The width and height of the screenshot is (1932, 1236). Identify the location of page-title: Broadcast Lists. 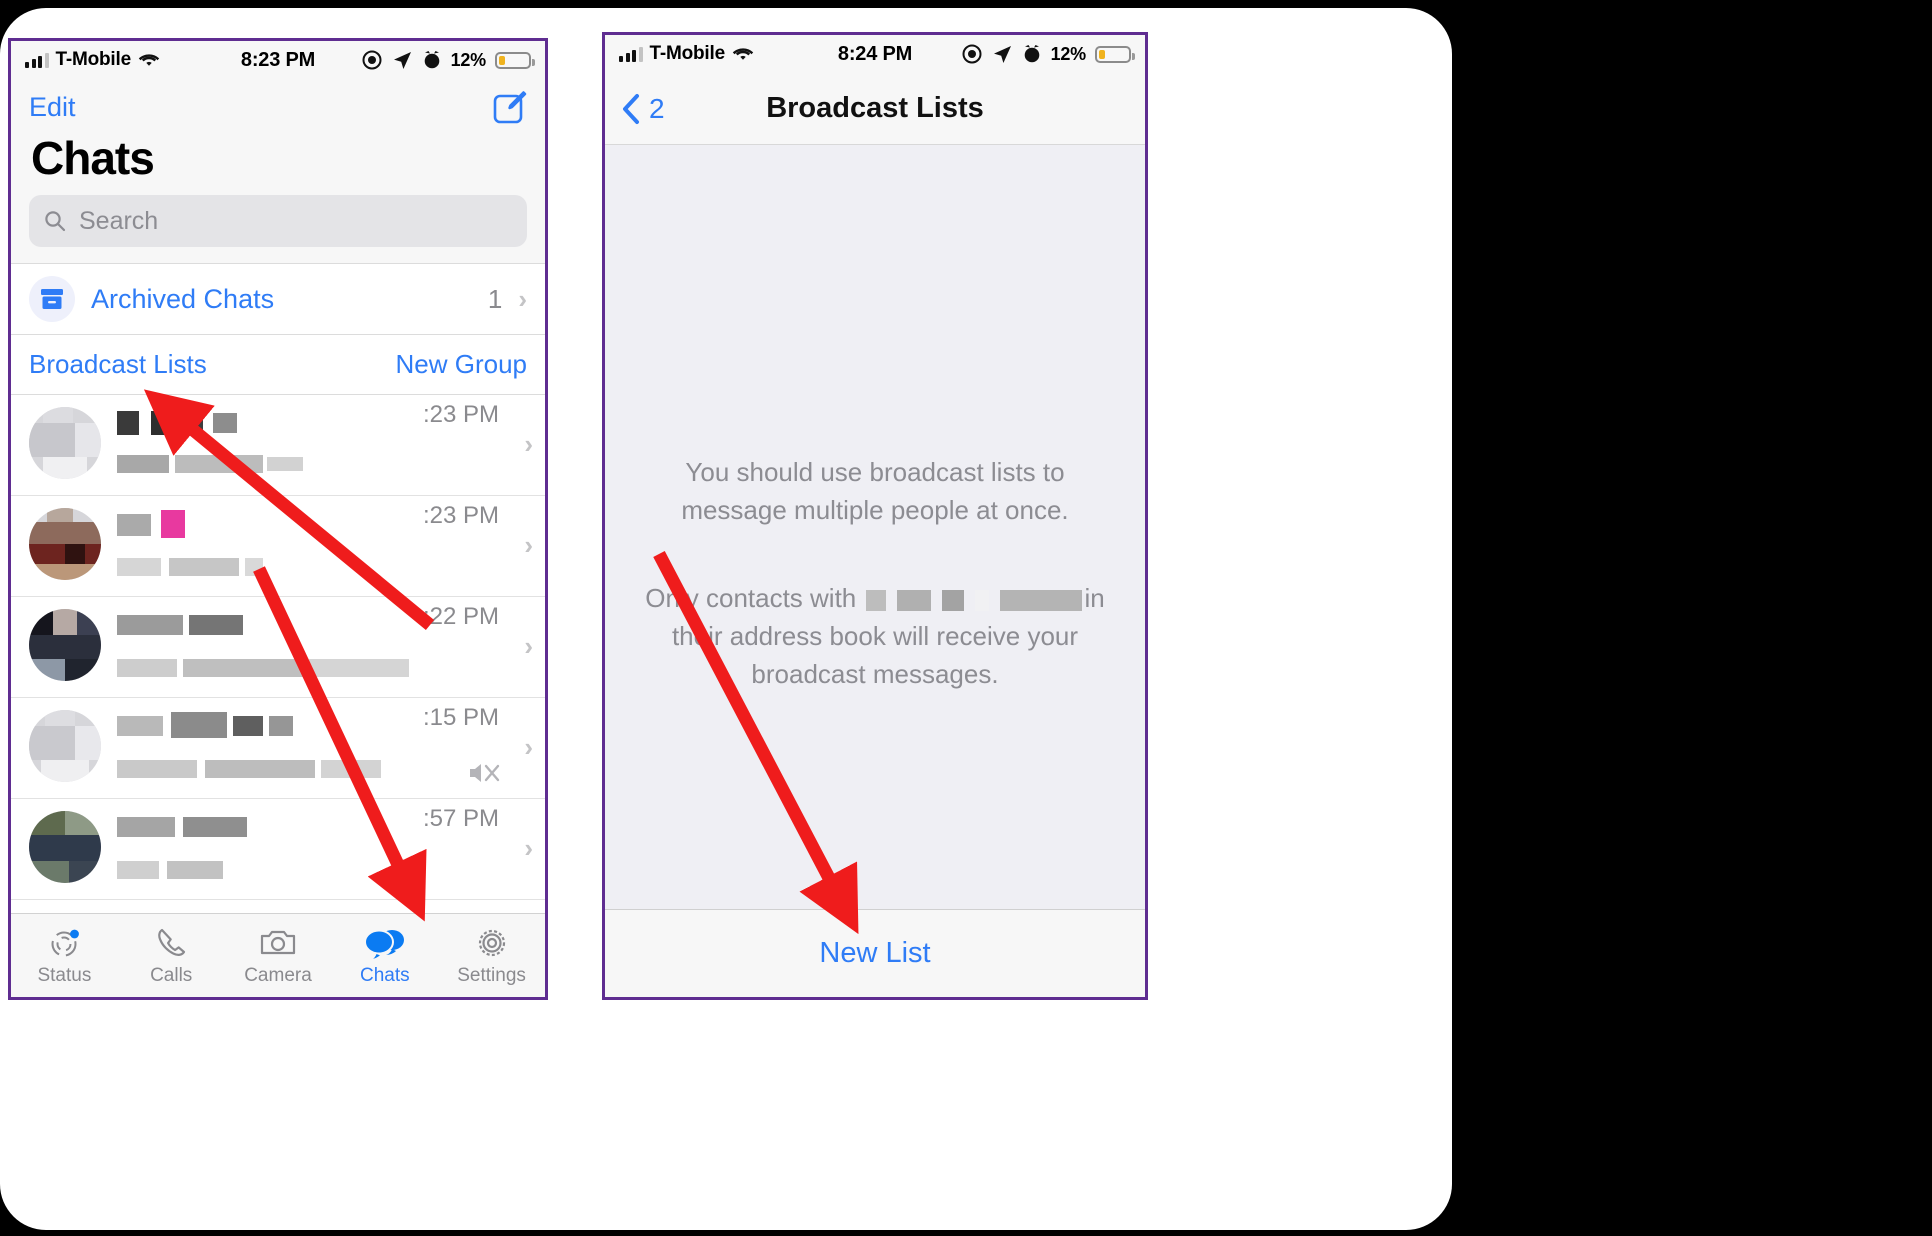
(875, 108).